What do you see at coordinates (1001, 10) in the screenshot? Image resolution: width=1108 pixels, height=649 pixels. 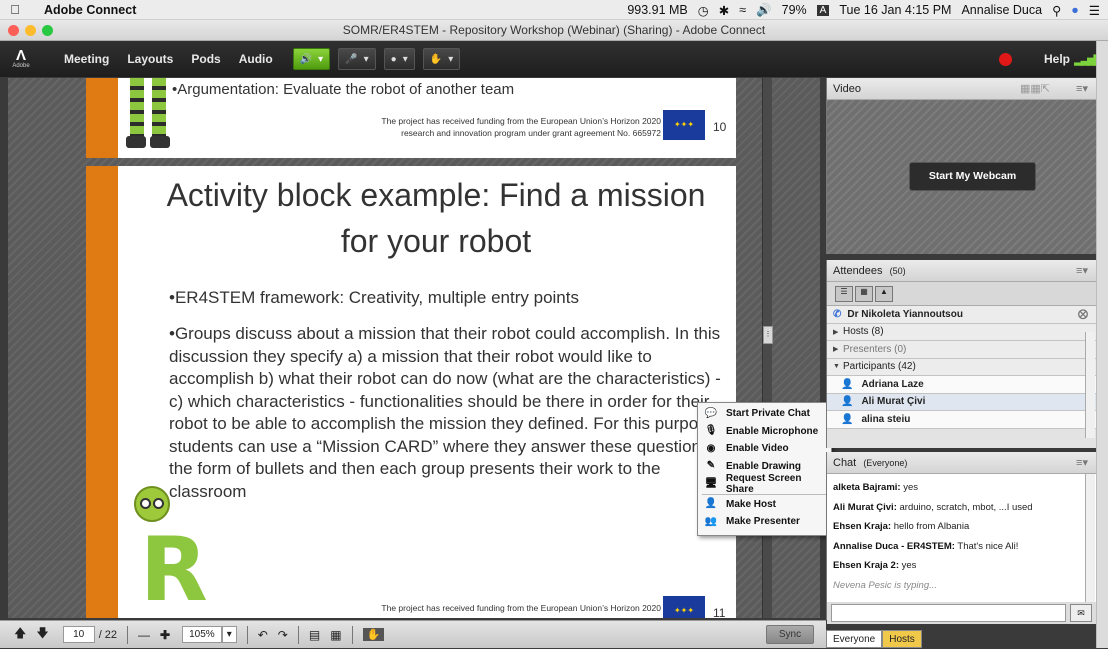 I see `user-name: Annalise Duca` at bounding box center [1001, 10].